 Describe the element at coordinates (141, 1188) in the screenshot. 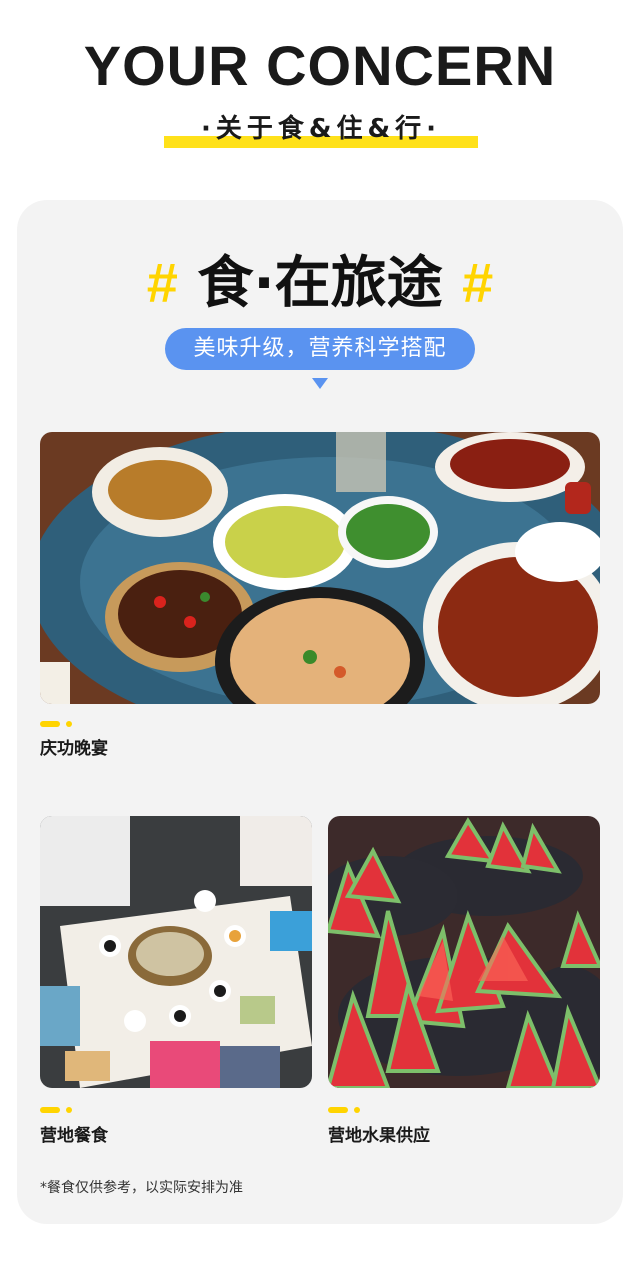

I see `footnote: *餐食仅供参考，以实际安排为准` at that location.